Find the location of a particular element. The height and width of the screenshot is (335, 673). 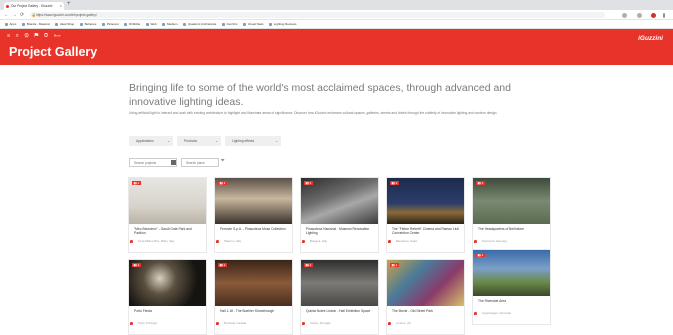

card-location-text: Bologna, Italy is located at coordinates (318, 241).